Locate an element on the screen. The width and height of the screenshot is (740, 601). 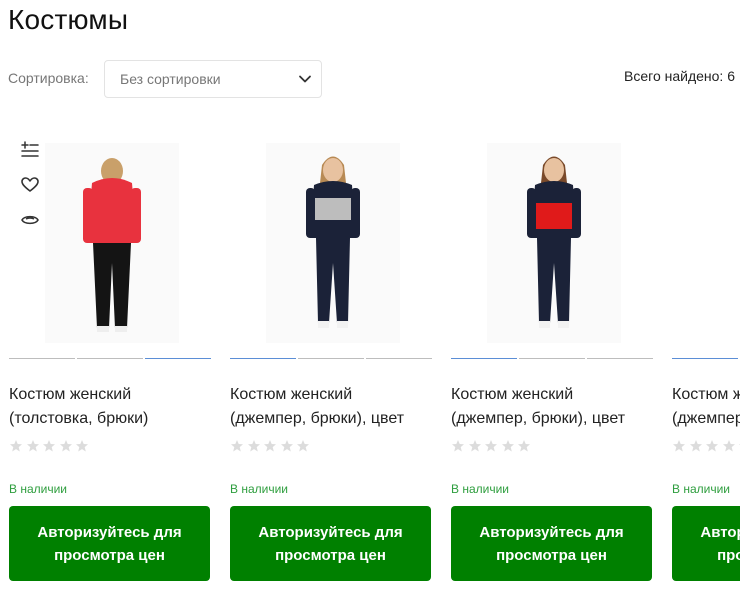
product-name: Костюм женский (толстовка, брюки) is located at coordinates (109, 407).